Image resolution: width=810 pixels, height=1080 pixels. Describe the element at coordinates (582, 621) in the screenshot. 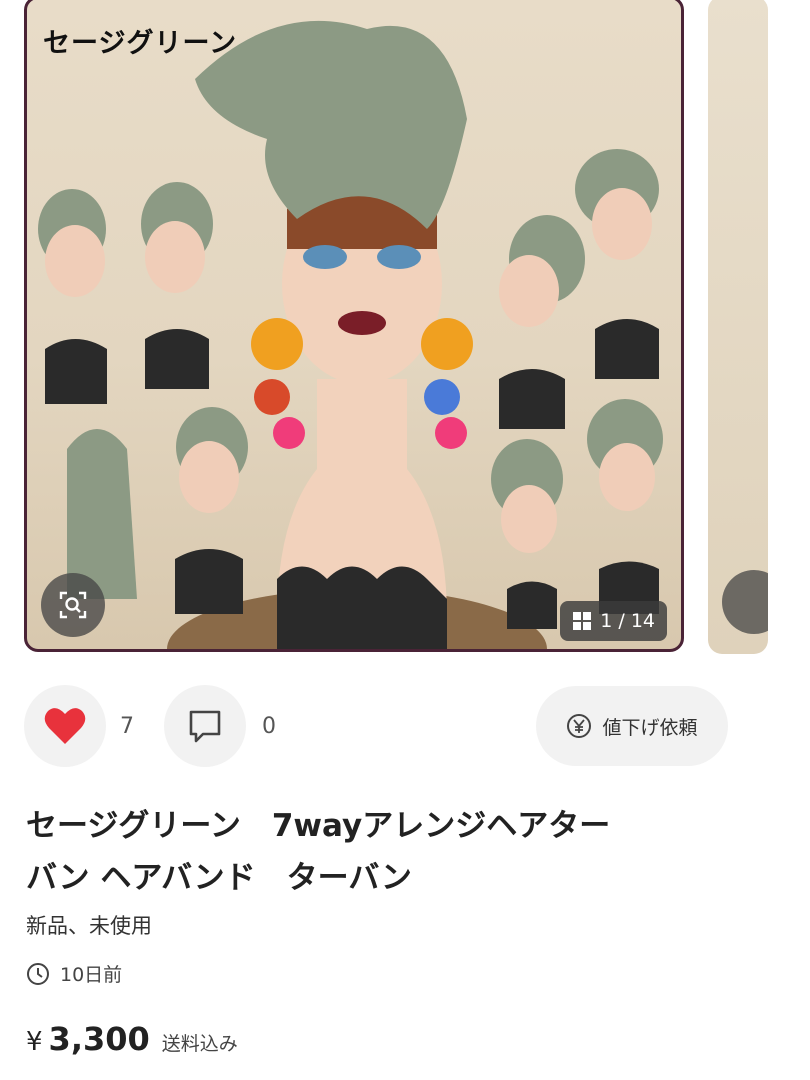

I see `grid-icon` at that location.